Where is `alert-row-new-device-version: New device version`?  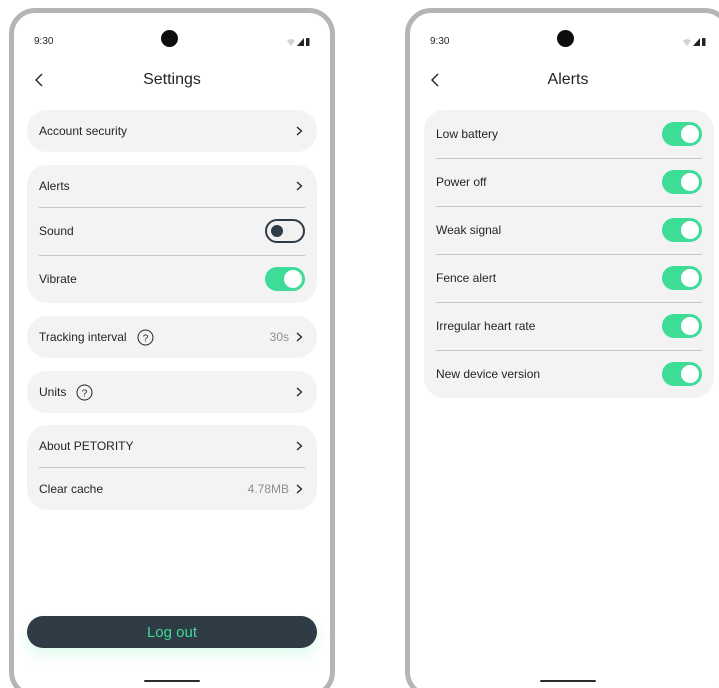 alert-row-new-device-version: New device version is located at coordinates (569, 374).